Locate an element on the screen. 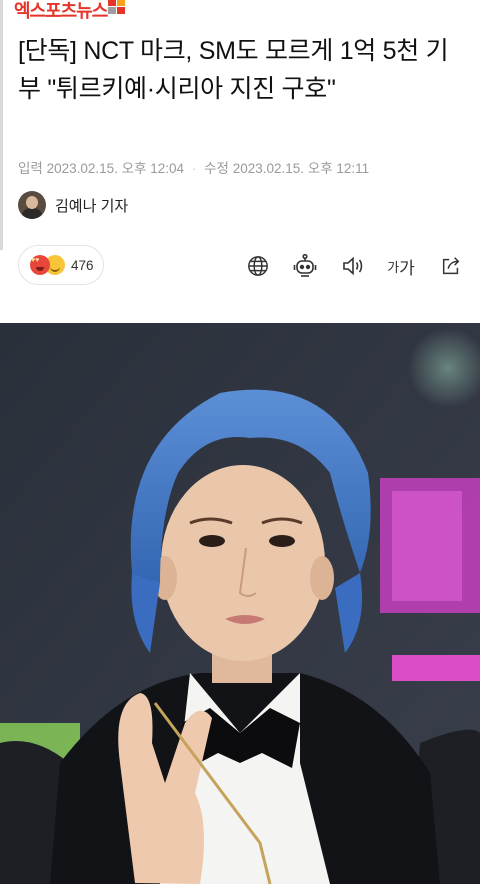 The width and height of the screenshot is (480, 884). share-button is located at coordinates (451, 266).